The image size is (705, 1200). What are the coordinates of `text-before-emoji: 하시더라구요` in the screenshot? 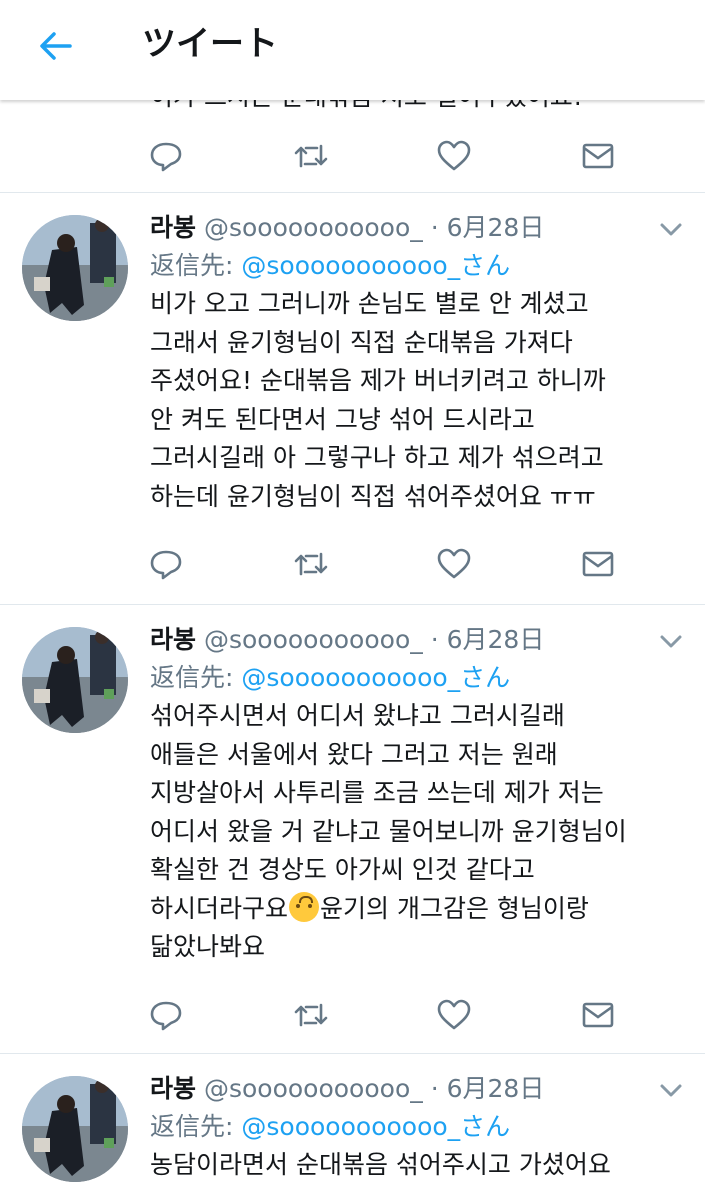 It's located at (219, 908).